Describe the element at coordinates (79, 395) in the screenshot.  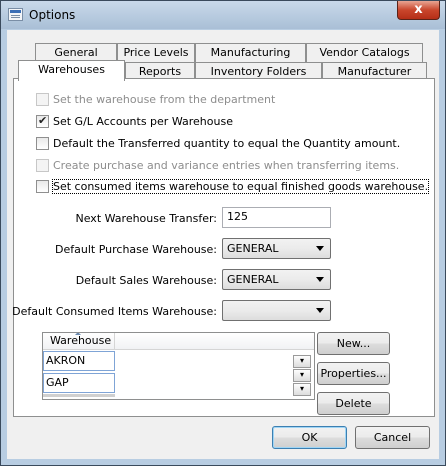
I see `row-divider` at that location.